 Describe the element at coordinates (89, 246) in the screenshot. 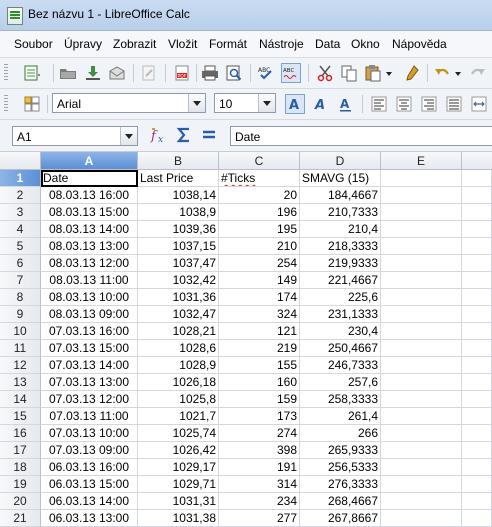

I see `cell-a: 08.03.13 13:00` at that location.